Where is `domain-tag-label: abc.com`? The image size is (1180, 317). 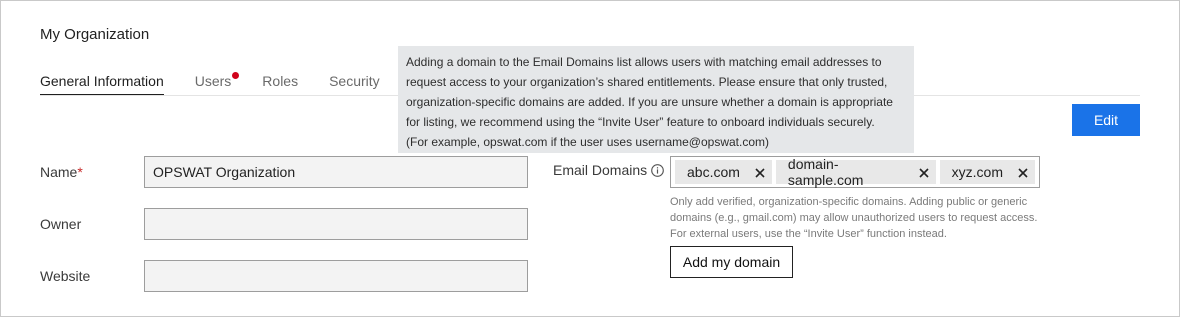 domain-tag-label: abc.com is located at coordinates (713, 172).